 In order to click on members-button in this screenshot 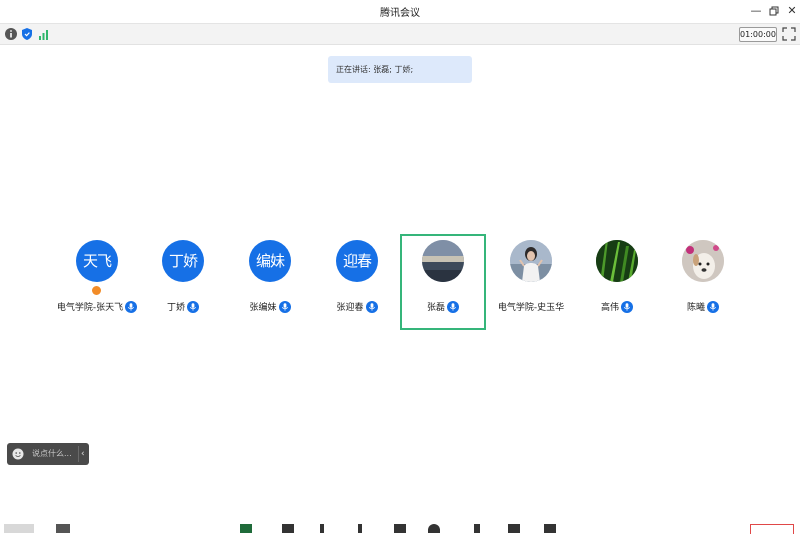, I will do `click(322, 528)`.